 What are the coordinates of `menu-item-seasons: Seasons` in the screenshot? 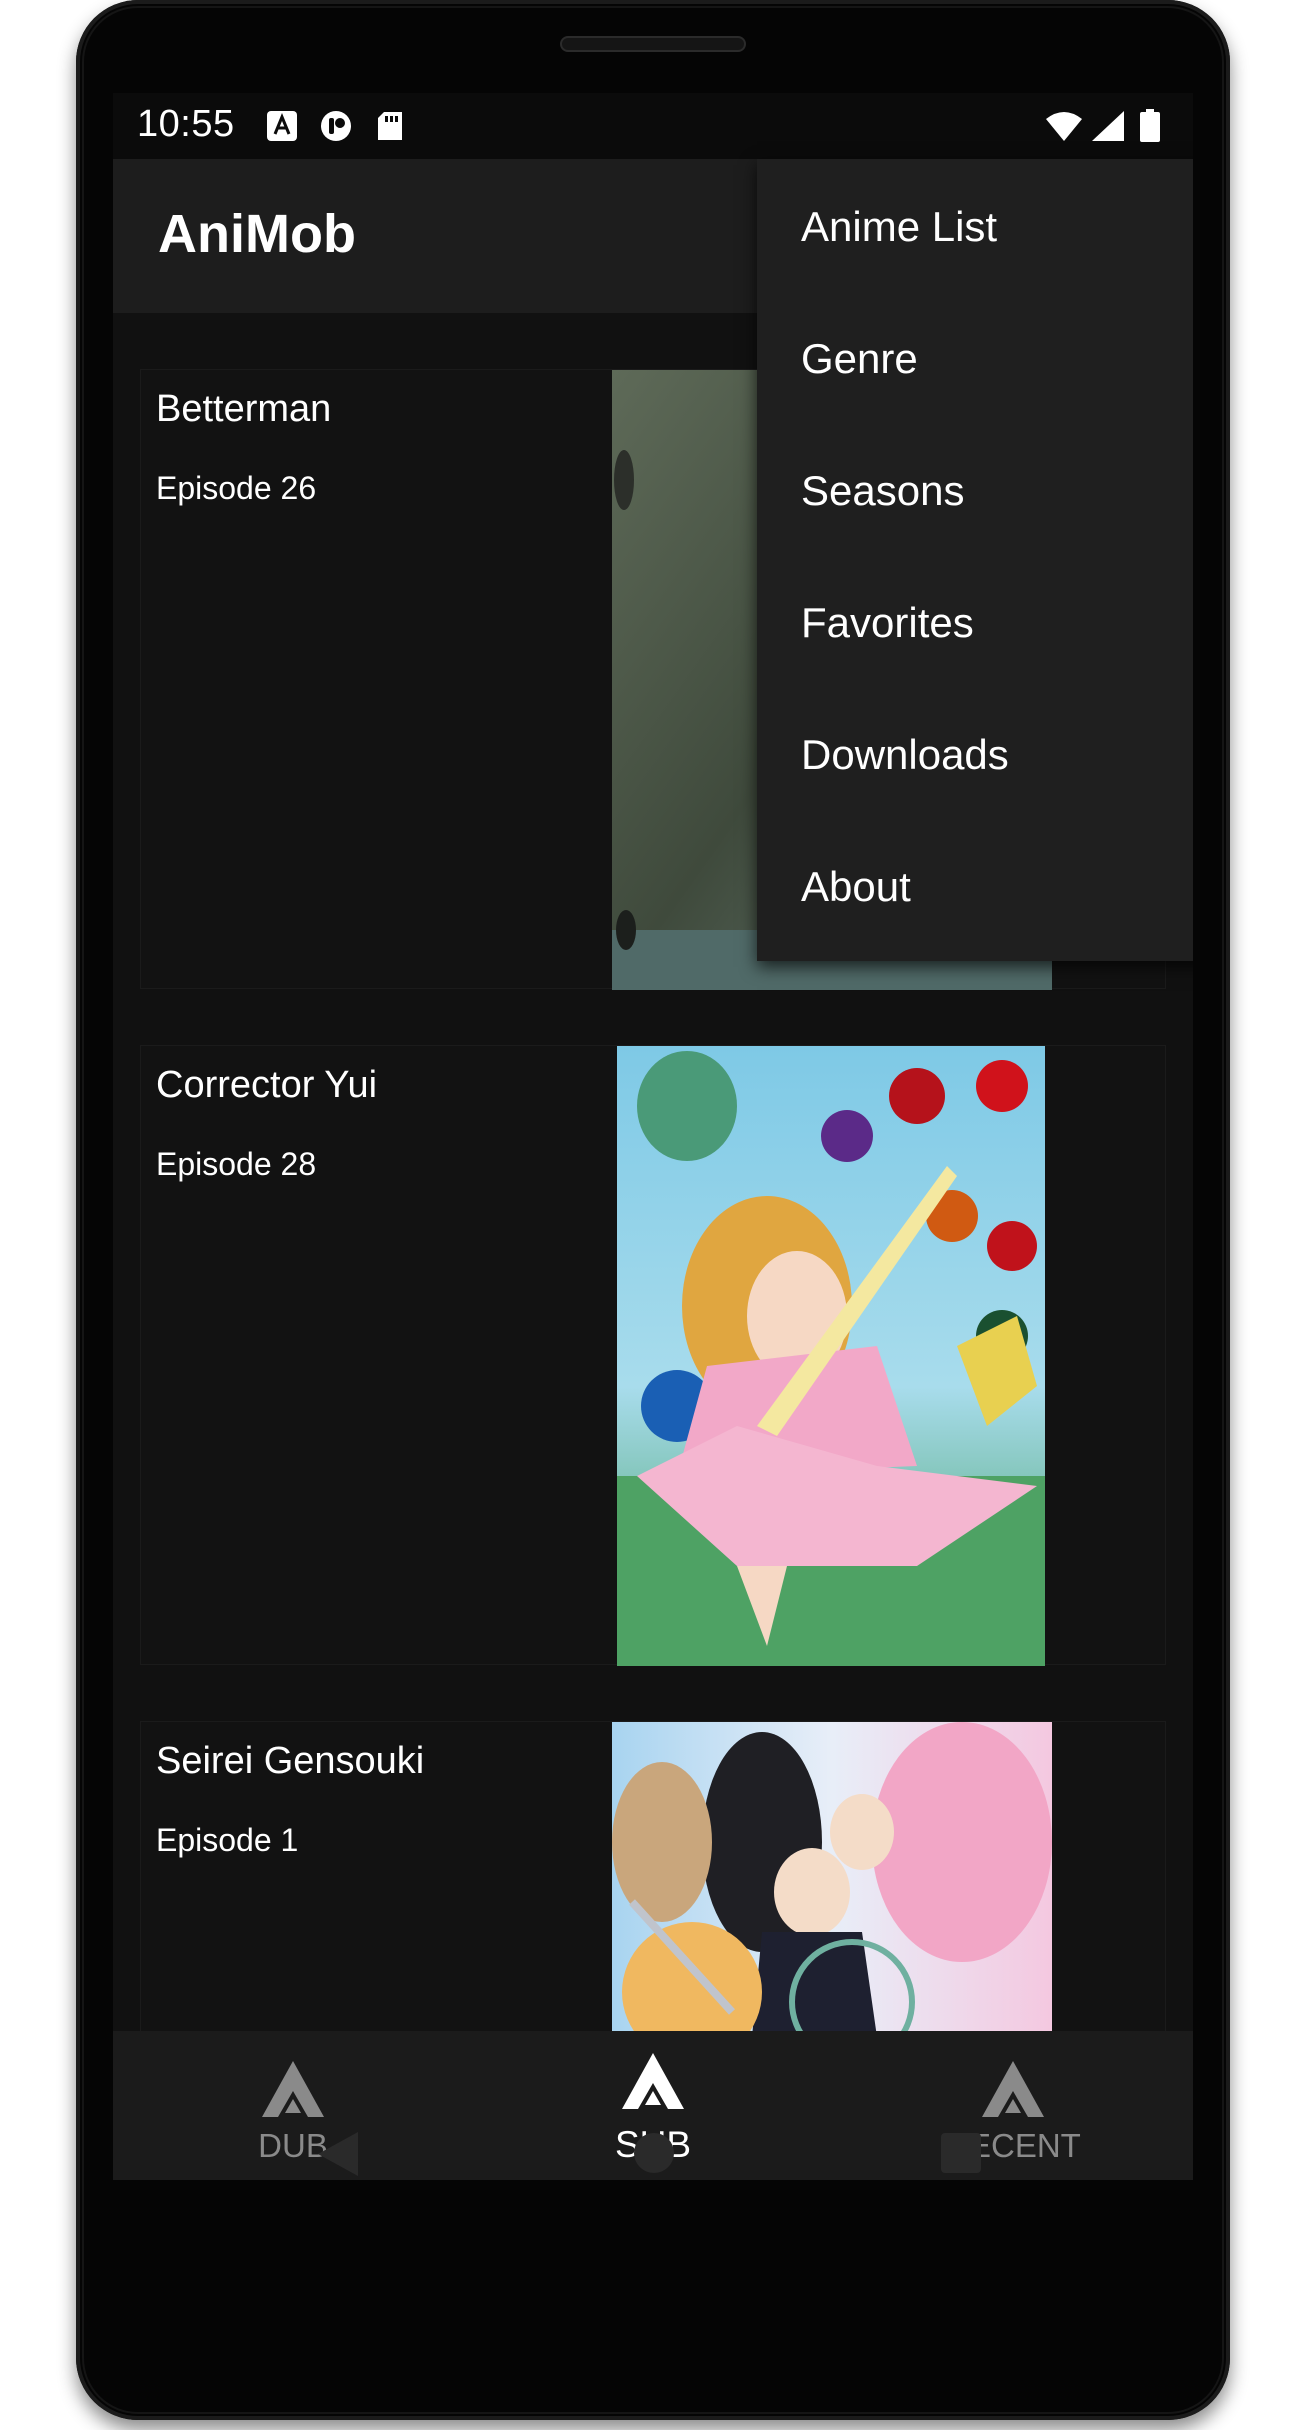 It's located at (975, 489).